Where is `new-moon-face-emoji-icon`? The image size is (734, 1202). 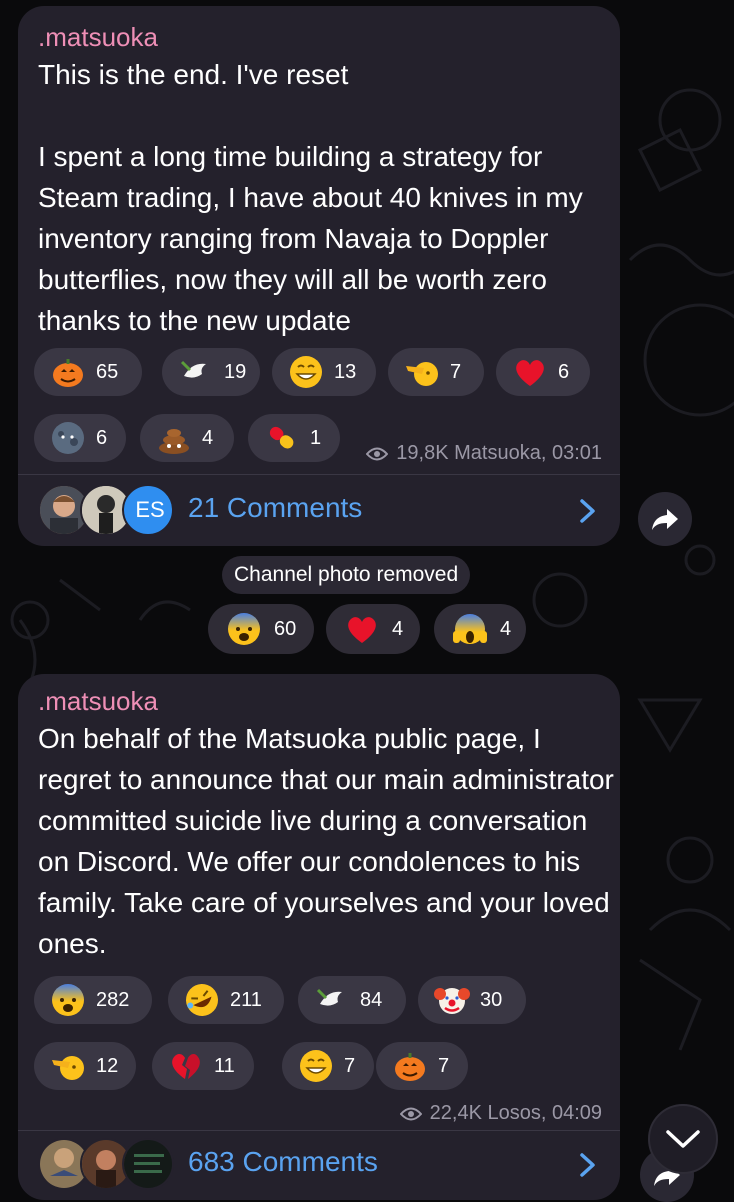
new-moon-face-emoji-icon is located at coordinates (68, 438).